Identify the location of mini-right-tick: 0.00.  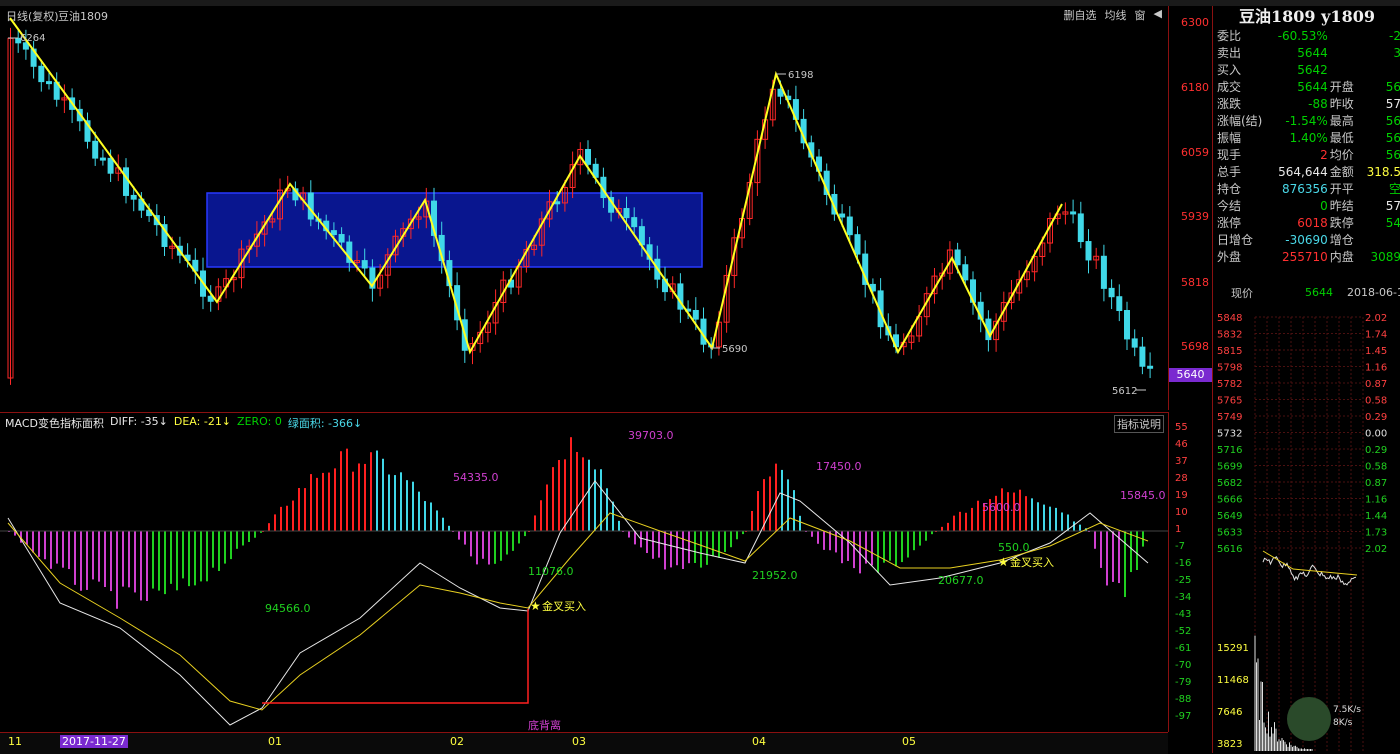
(1376, 434).